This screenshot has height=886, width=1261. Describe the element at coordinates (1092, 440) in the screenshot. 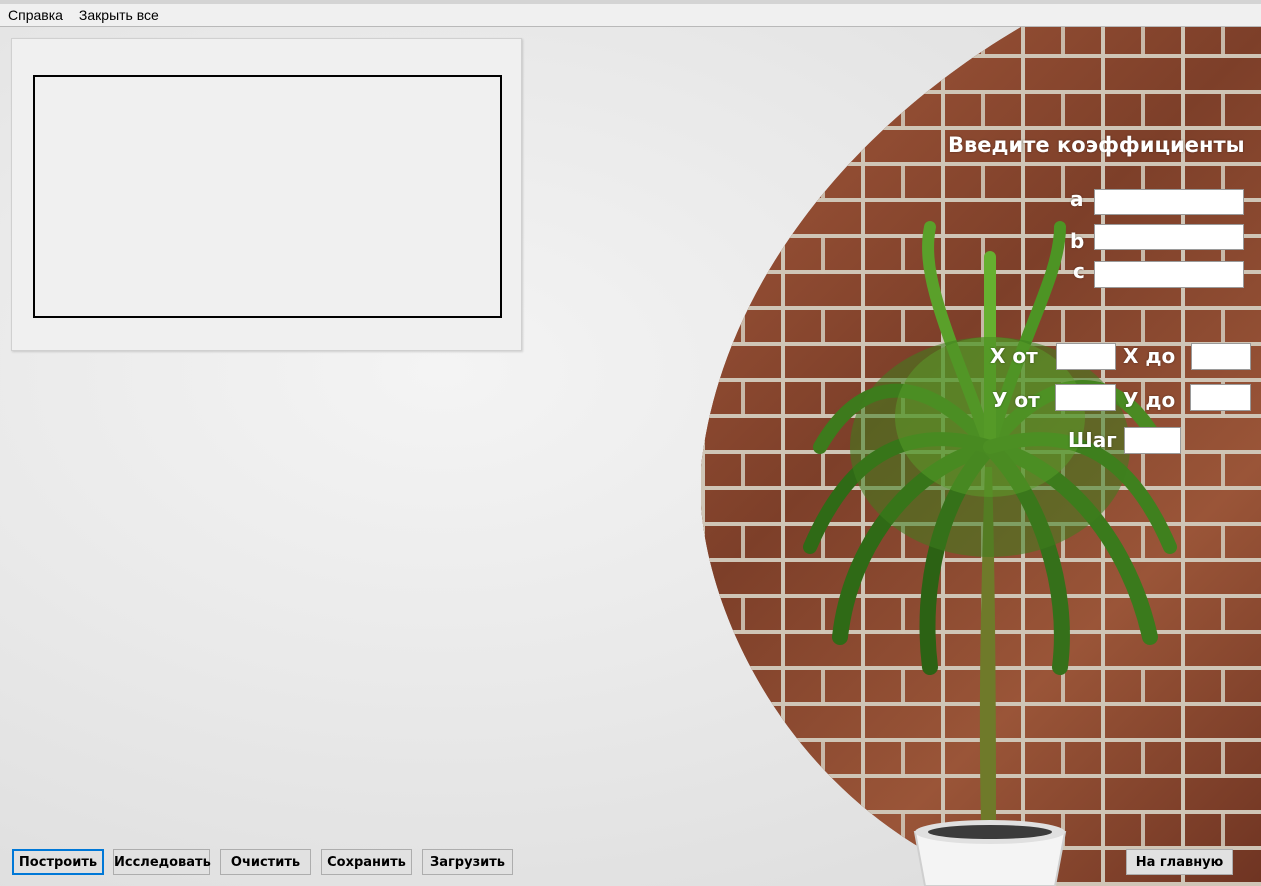

I see `step-label: Шаг` at that location.